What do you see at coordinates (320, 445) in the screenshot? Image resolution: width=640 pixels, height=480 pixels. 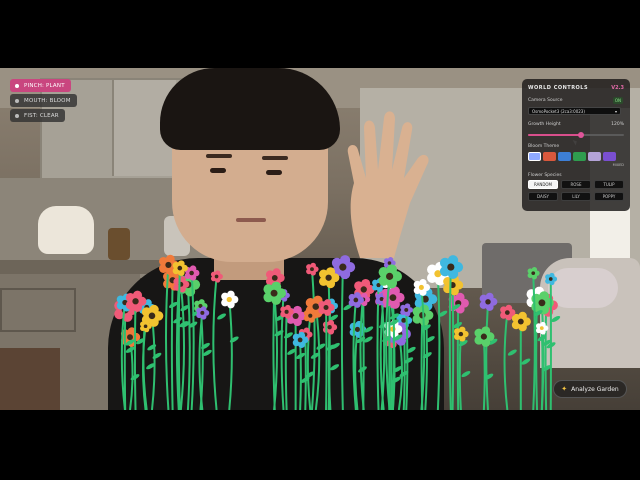 I see `letterbox-bottom` at bounding box center [320, 445].